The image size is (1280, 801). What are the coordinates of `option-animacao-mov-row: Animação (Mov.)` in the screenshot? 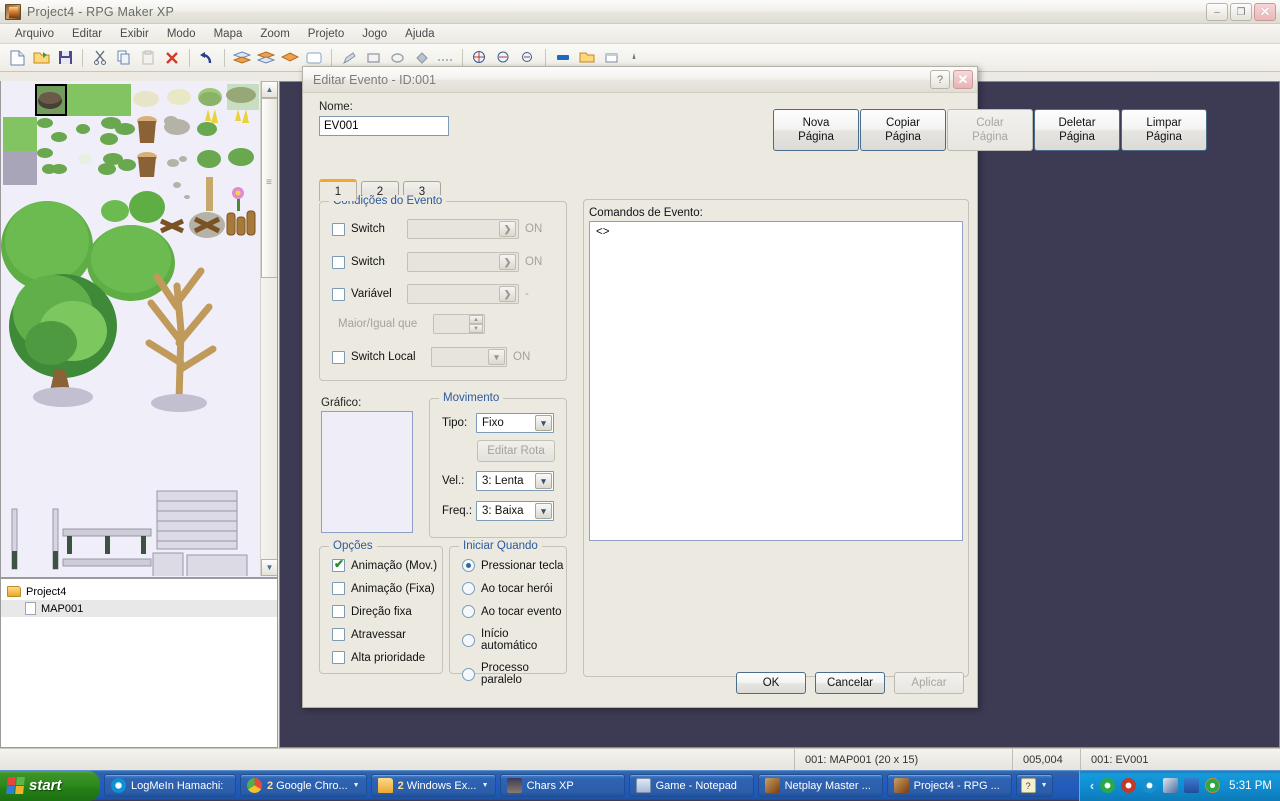 It's located at (385, 564).